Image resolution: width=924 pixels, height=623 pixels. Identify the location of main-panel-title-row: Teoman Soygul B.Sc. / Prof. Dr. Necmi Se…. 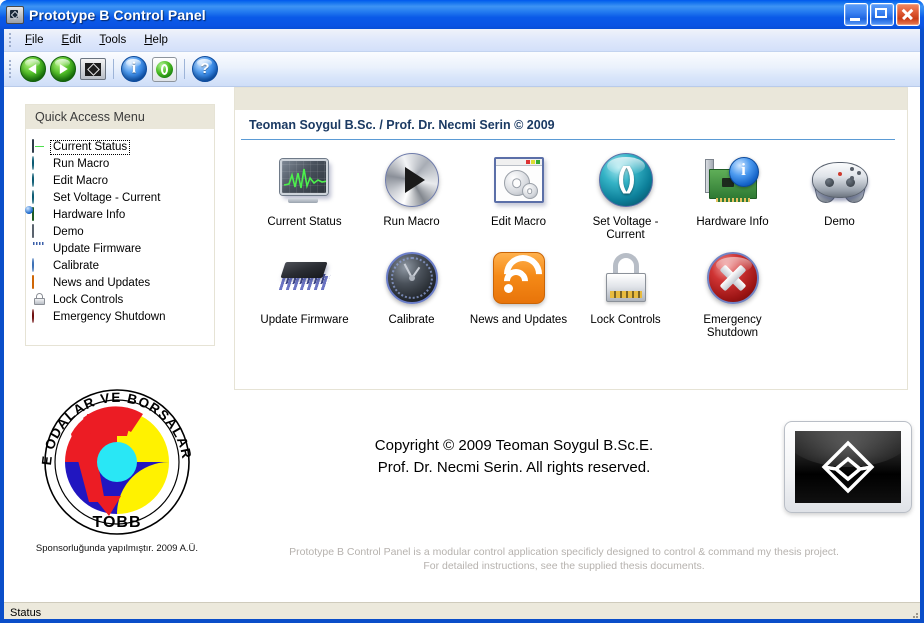
(571, 123).